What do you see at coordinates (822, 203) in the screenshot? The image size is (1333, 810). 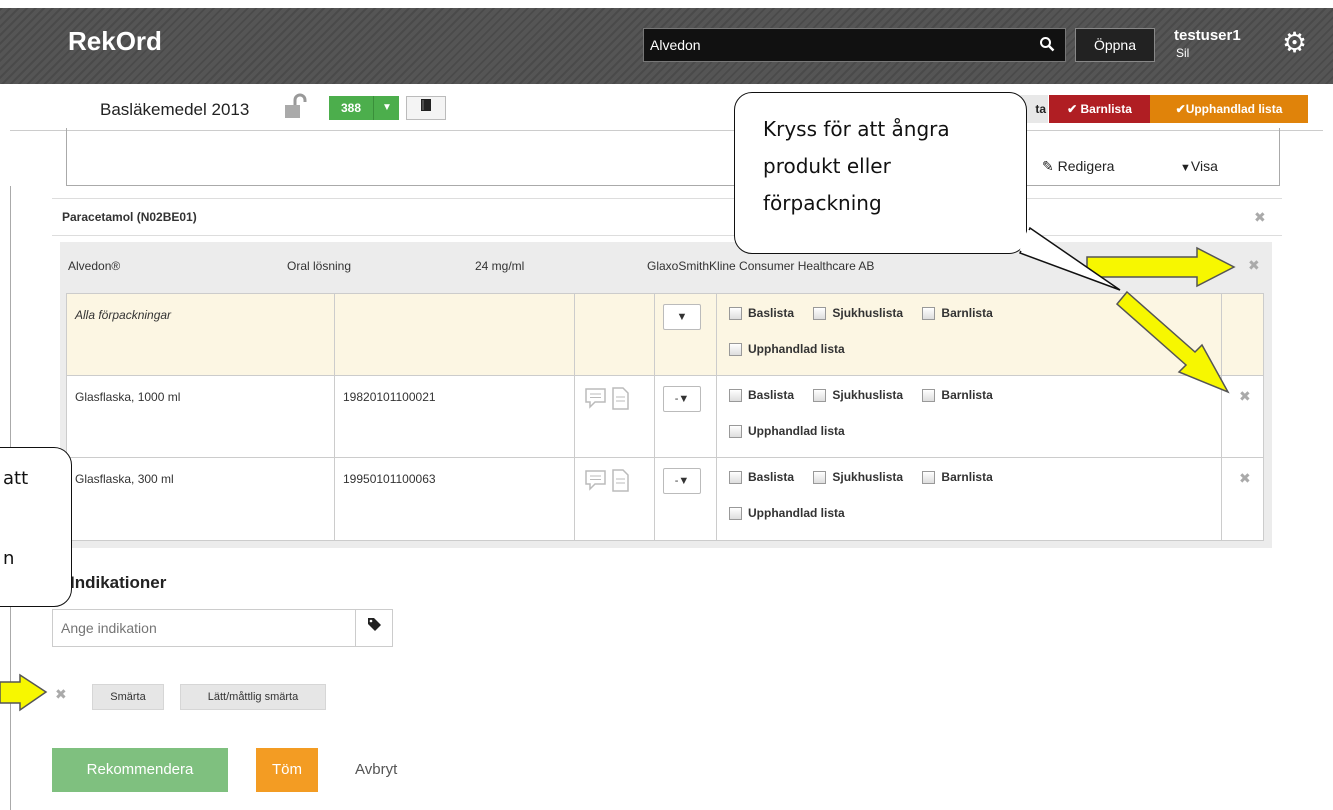 I see `callout-line: förpackning` at bounding box center [822, 203].